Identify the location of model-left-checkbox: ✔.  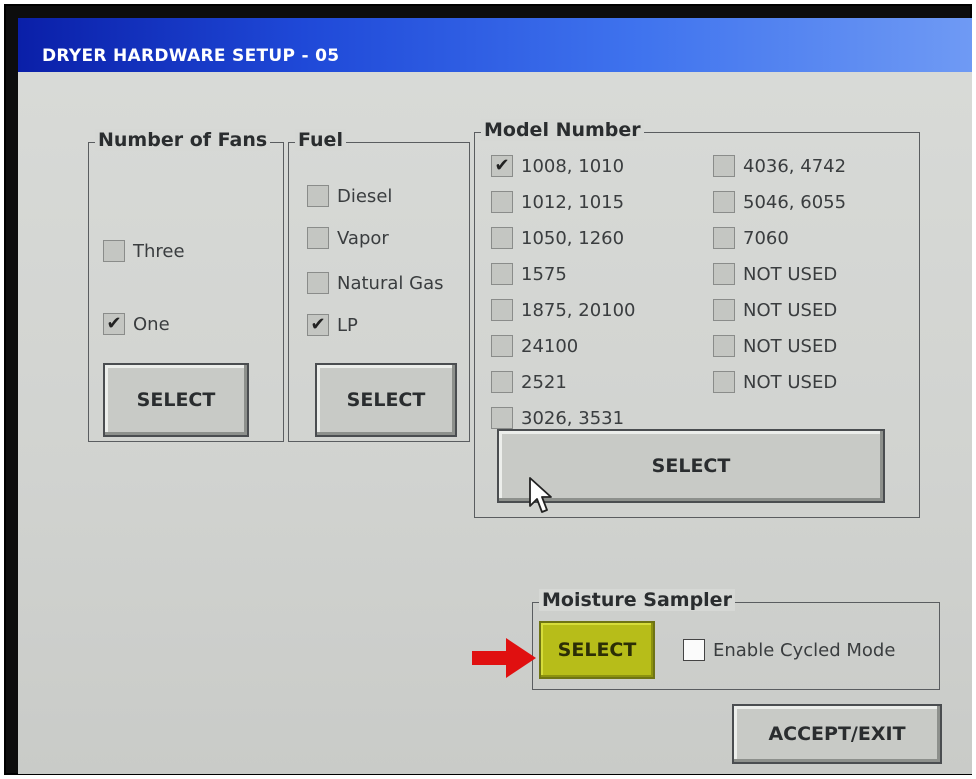
(502, 166).